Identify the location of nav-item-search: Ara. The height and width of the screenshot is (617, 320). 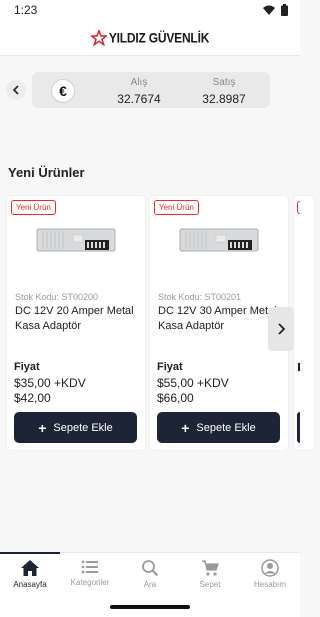
(150, 575).